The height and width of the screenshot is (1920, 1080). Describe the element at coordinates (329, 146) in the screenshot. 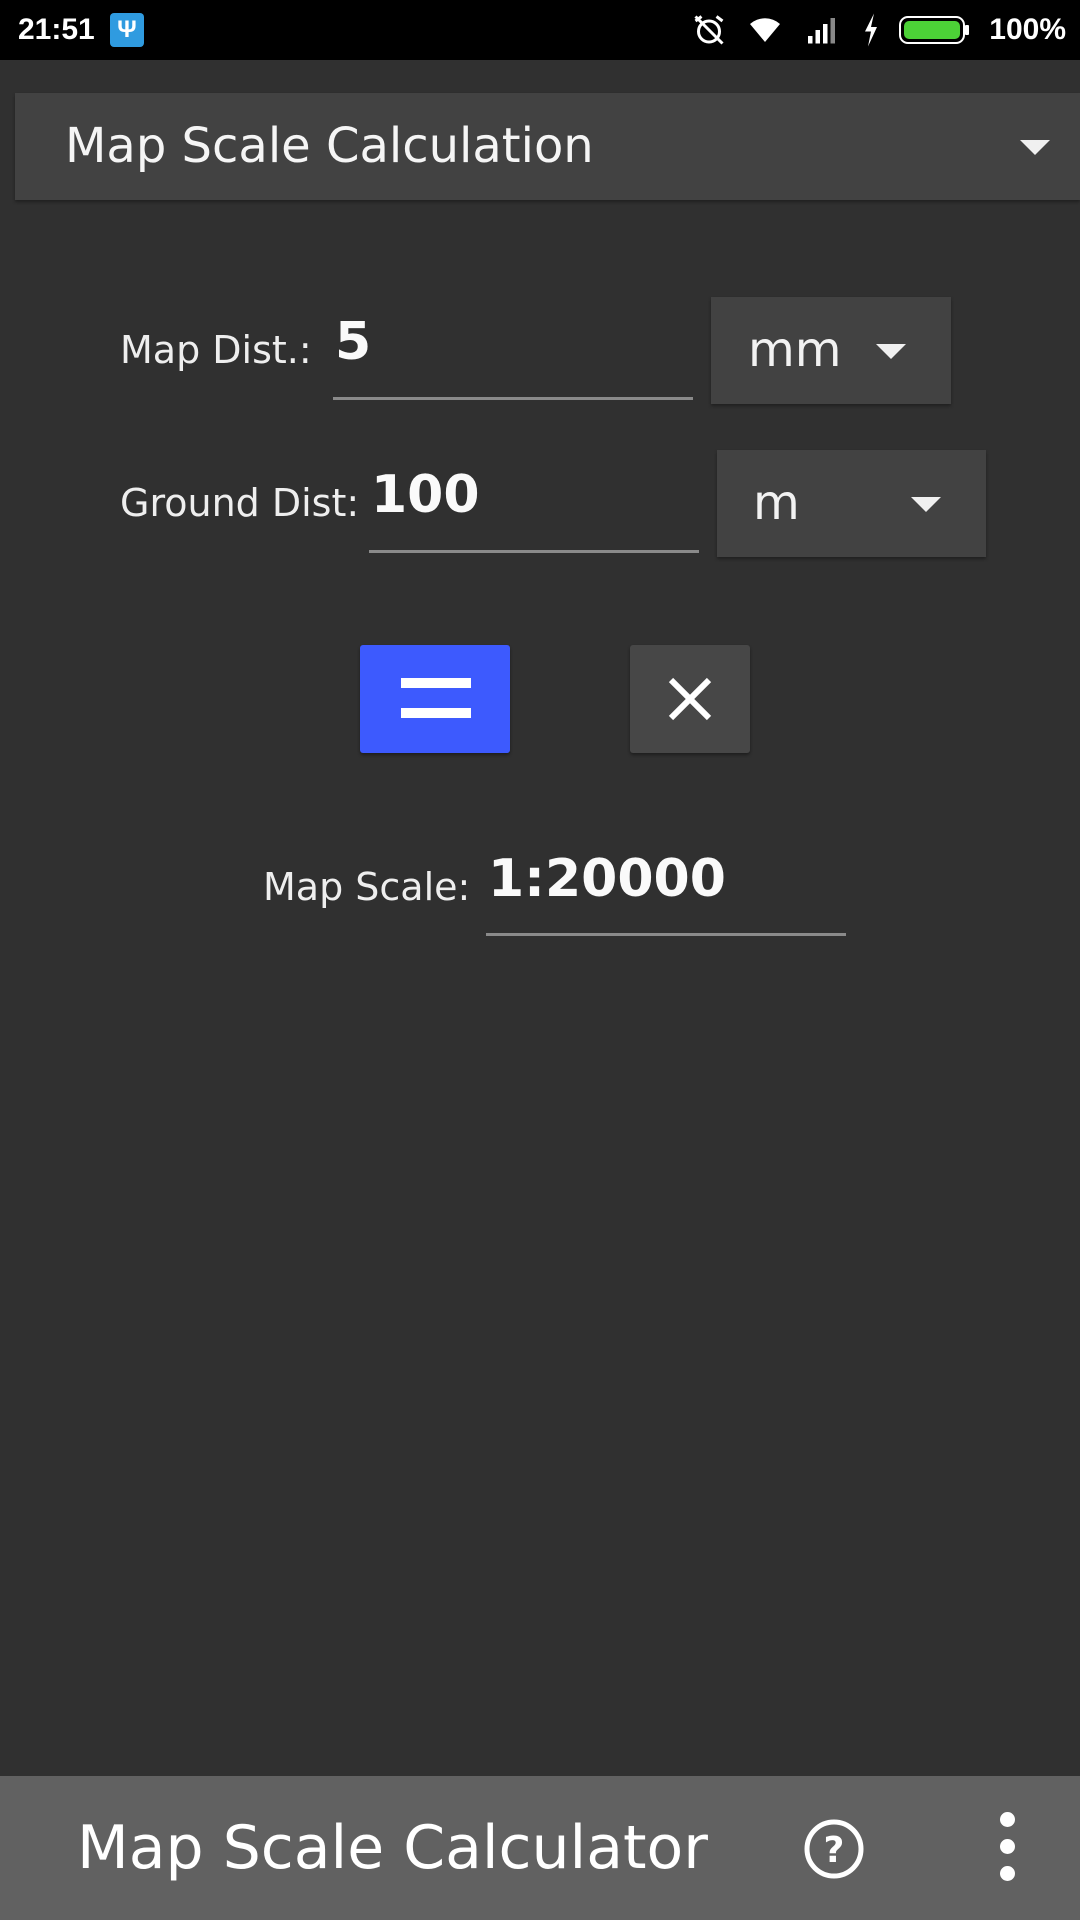

I see `calc-type-selected: Map Scale Calculation` at that location.